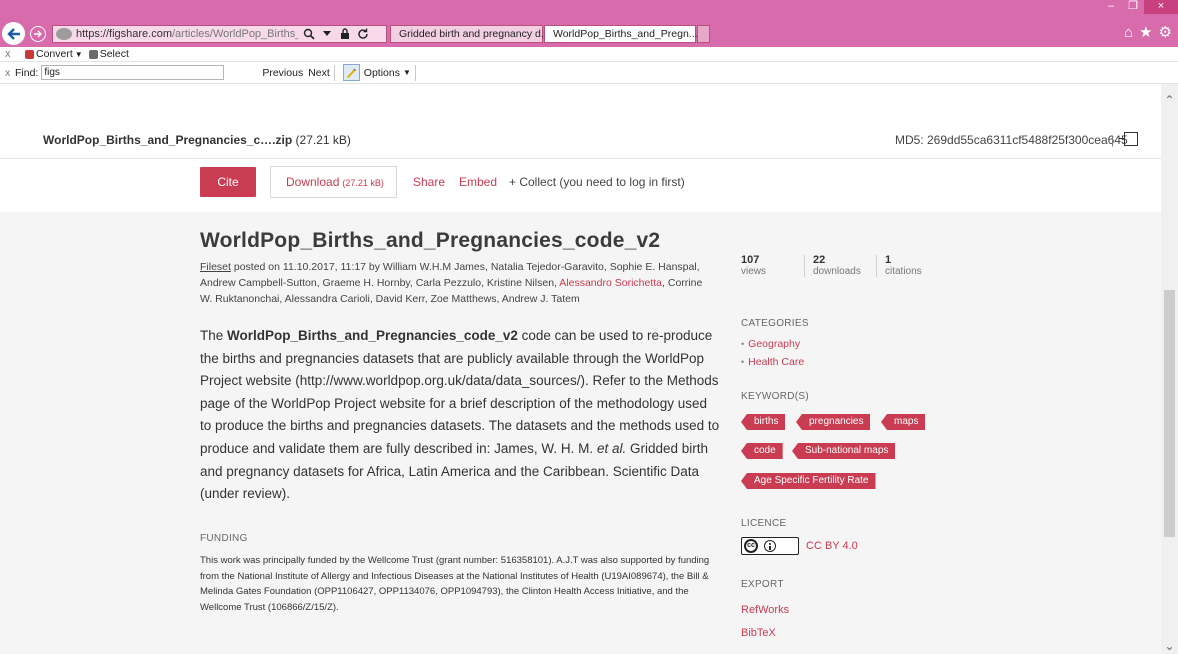 This screenshot has height=654, width=1178. What do you see at coordinates (12, 54) in the screenshot?
I see `command-bar-close-icon: x` at bounding box center [12, 54].